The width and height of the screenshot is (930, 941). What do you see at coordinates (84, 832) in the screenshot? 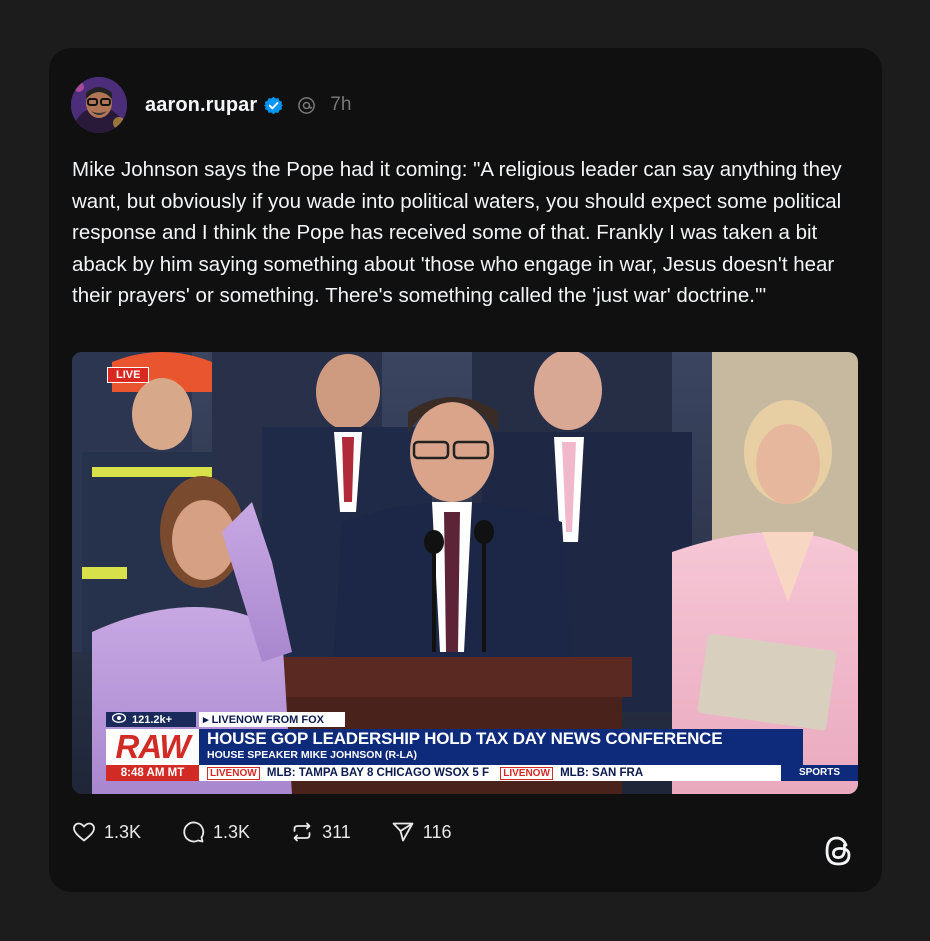
I see `heart-icon` at bounding box center [84, 832].